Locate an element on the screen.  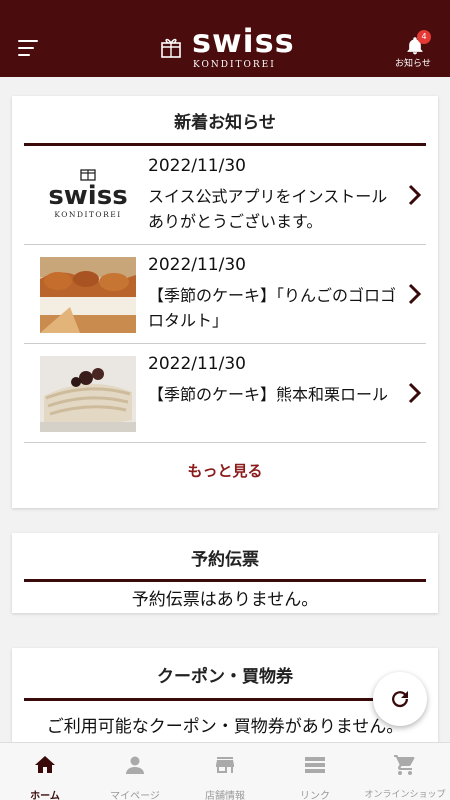
news-text: スイス公式アプリをインストールありがとうございます。 is located at coordinates (268, 209).